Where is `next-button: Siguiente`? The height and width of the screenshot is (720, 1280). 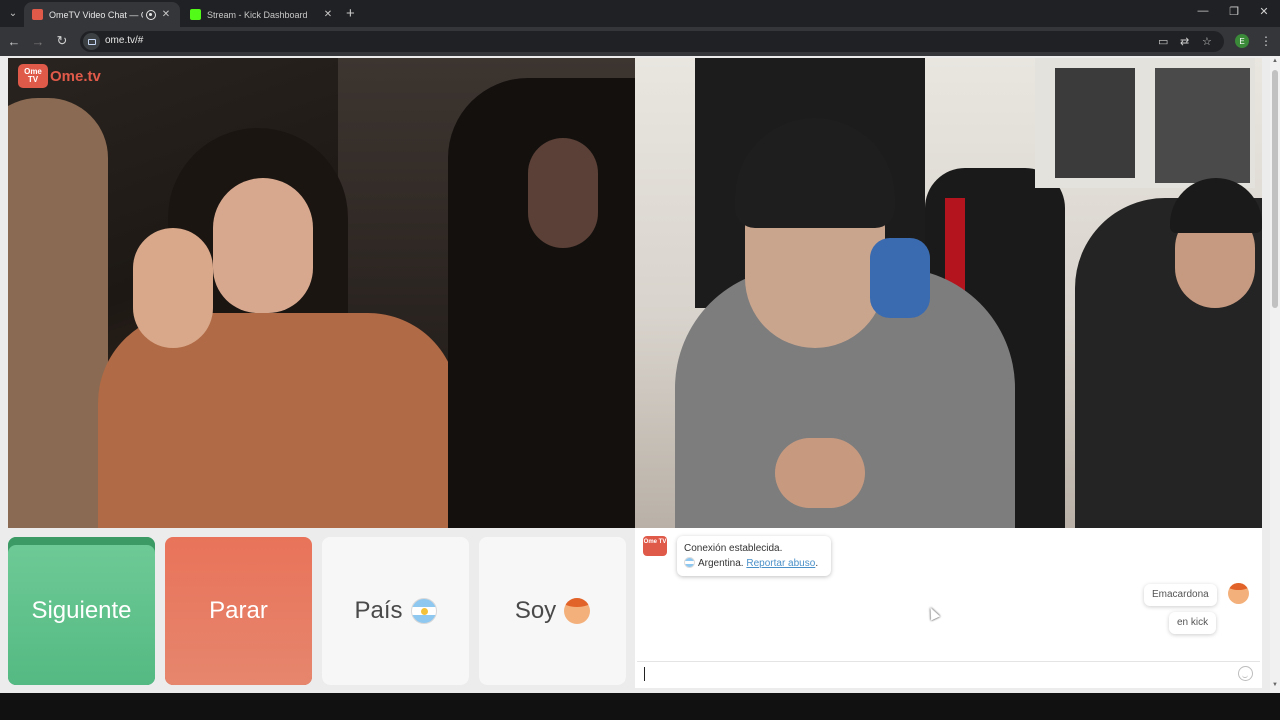 next-button: Siguiente is located at coordinates (81, 611).